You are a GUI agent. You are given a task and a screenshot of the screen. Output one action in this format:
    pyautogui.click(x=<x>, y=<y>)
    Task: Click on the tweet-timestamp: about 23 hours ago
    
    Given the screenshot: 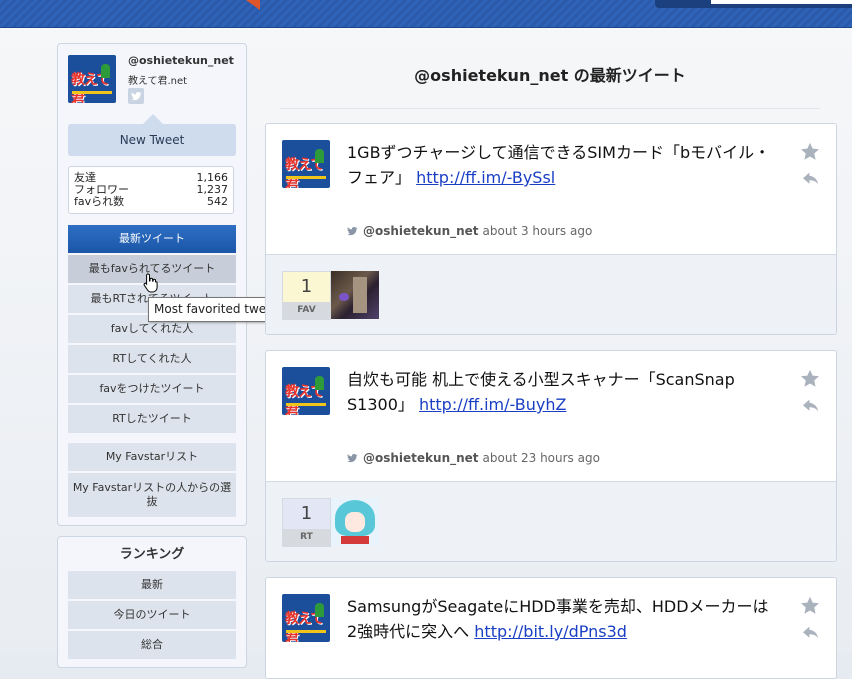 What is the action you would take?
    pyautogui.click(x=541, y=458)
    